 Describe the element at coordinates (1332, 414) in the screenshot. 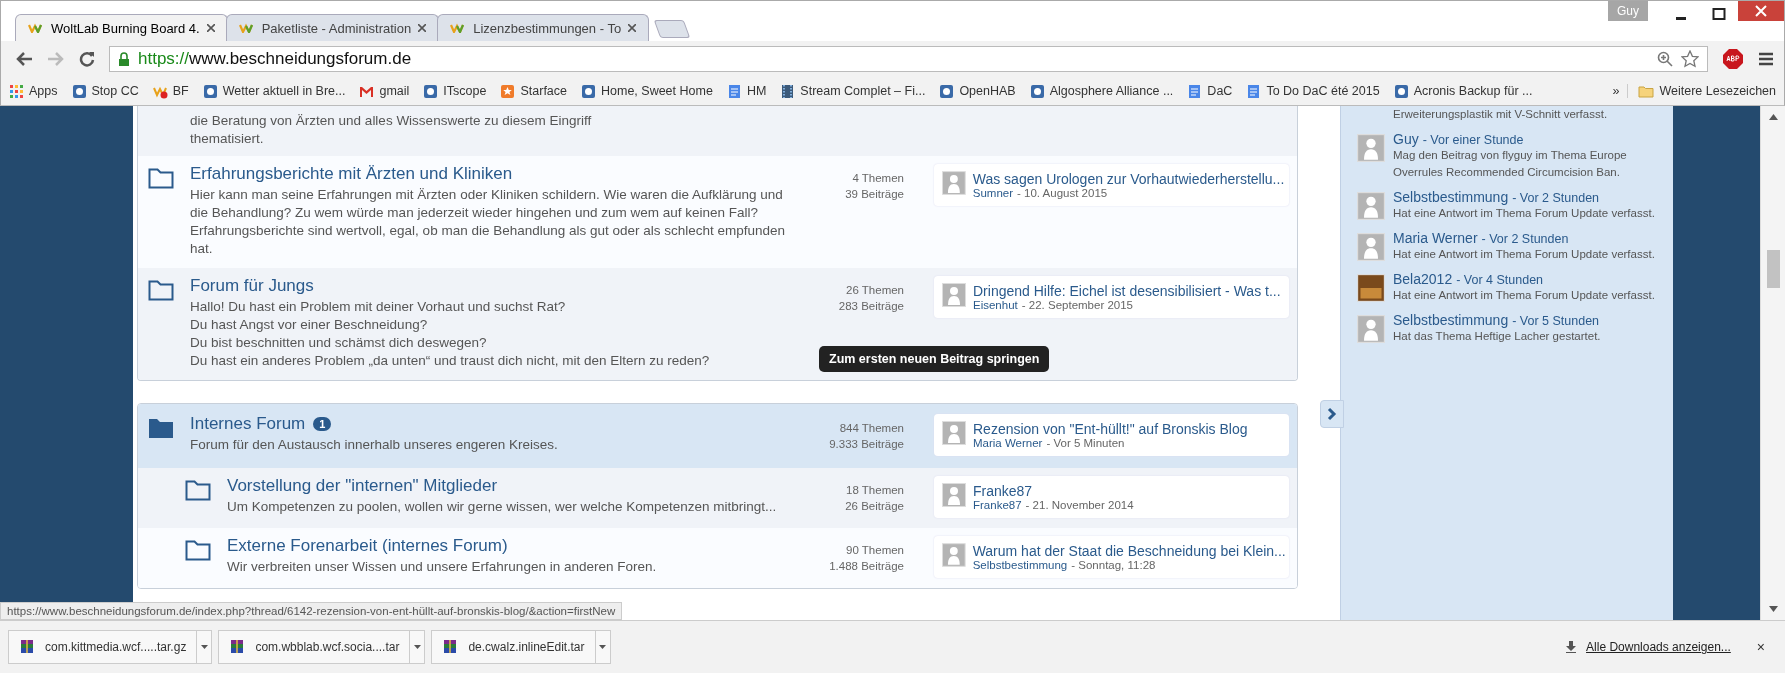

I see `collapse-sidebar-button` at that location.